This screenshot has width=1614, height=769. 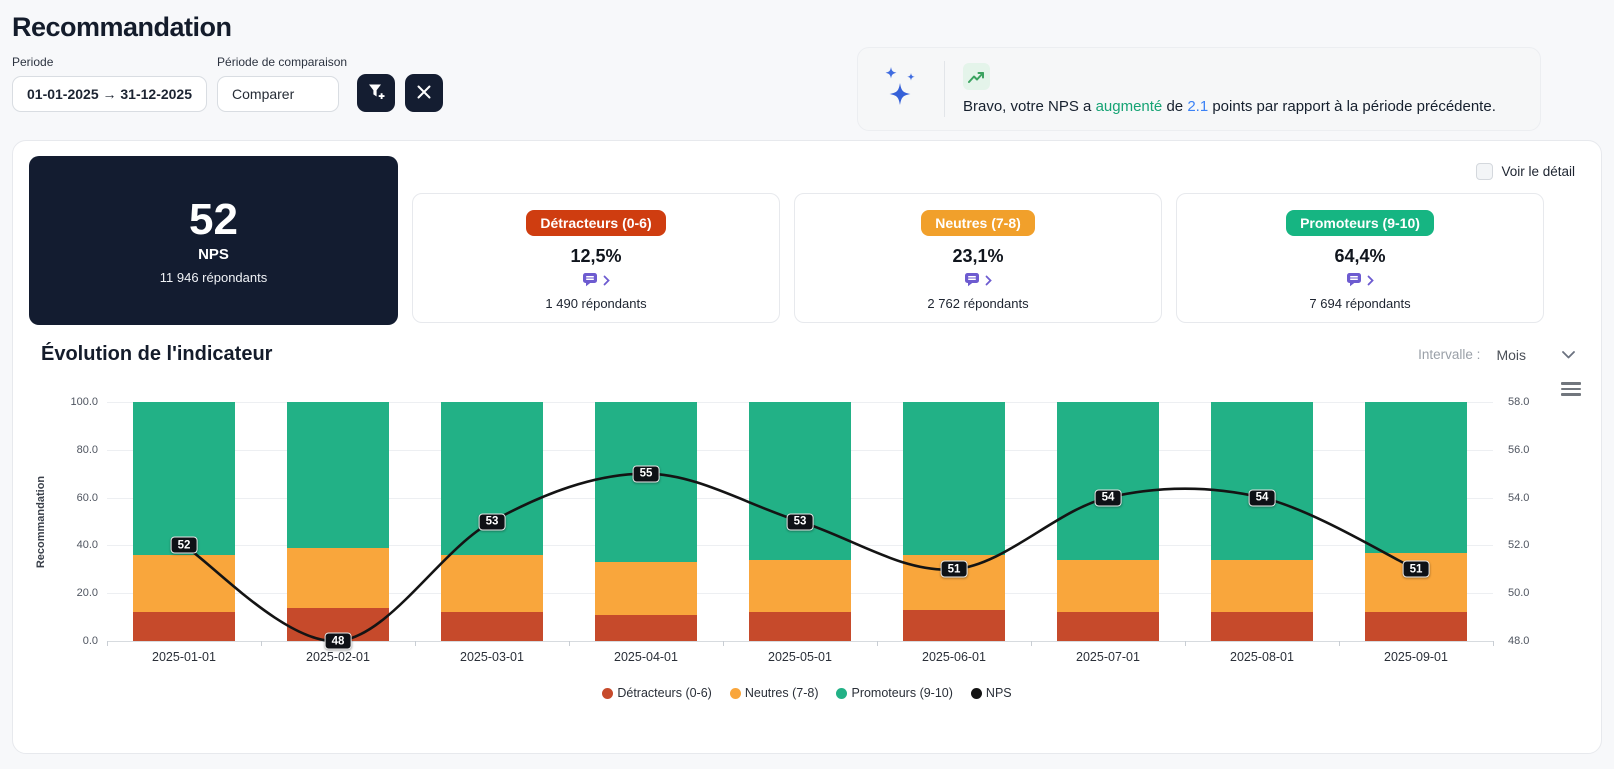 What do you see at coordinates (87, 449) in the screenshot?
I see `y-axis-tick-left: 80.0` at bounding box center [87, 449].